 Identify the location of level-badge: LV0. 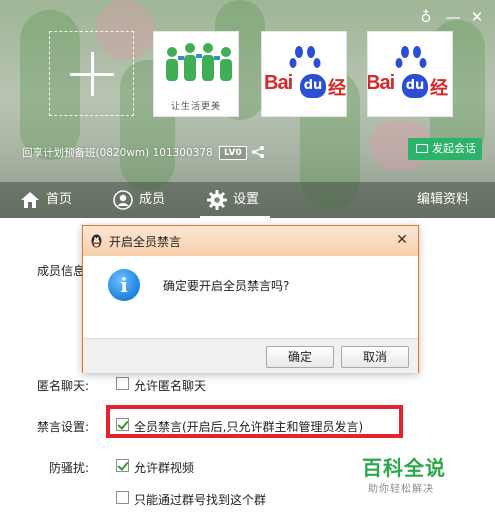
(233, 153).